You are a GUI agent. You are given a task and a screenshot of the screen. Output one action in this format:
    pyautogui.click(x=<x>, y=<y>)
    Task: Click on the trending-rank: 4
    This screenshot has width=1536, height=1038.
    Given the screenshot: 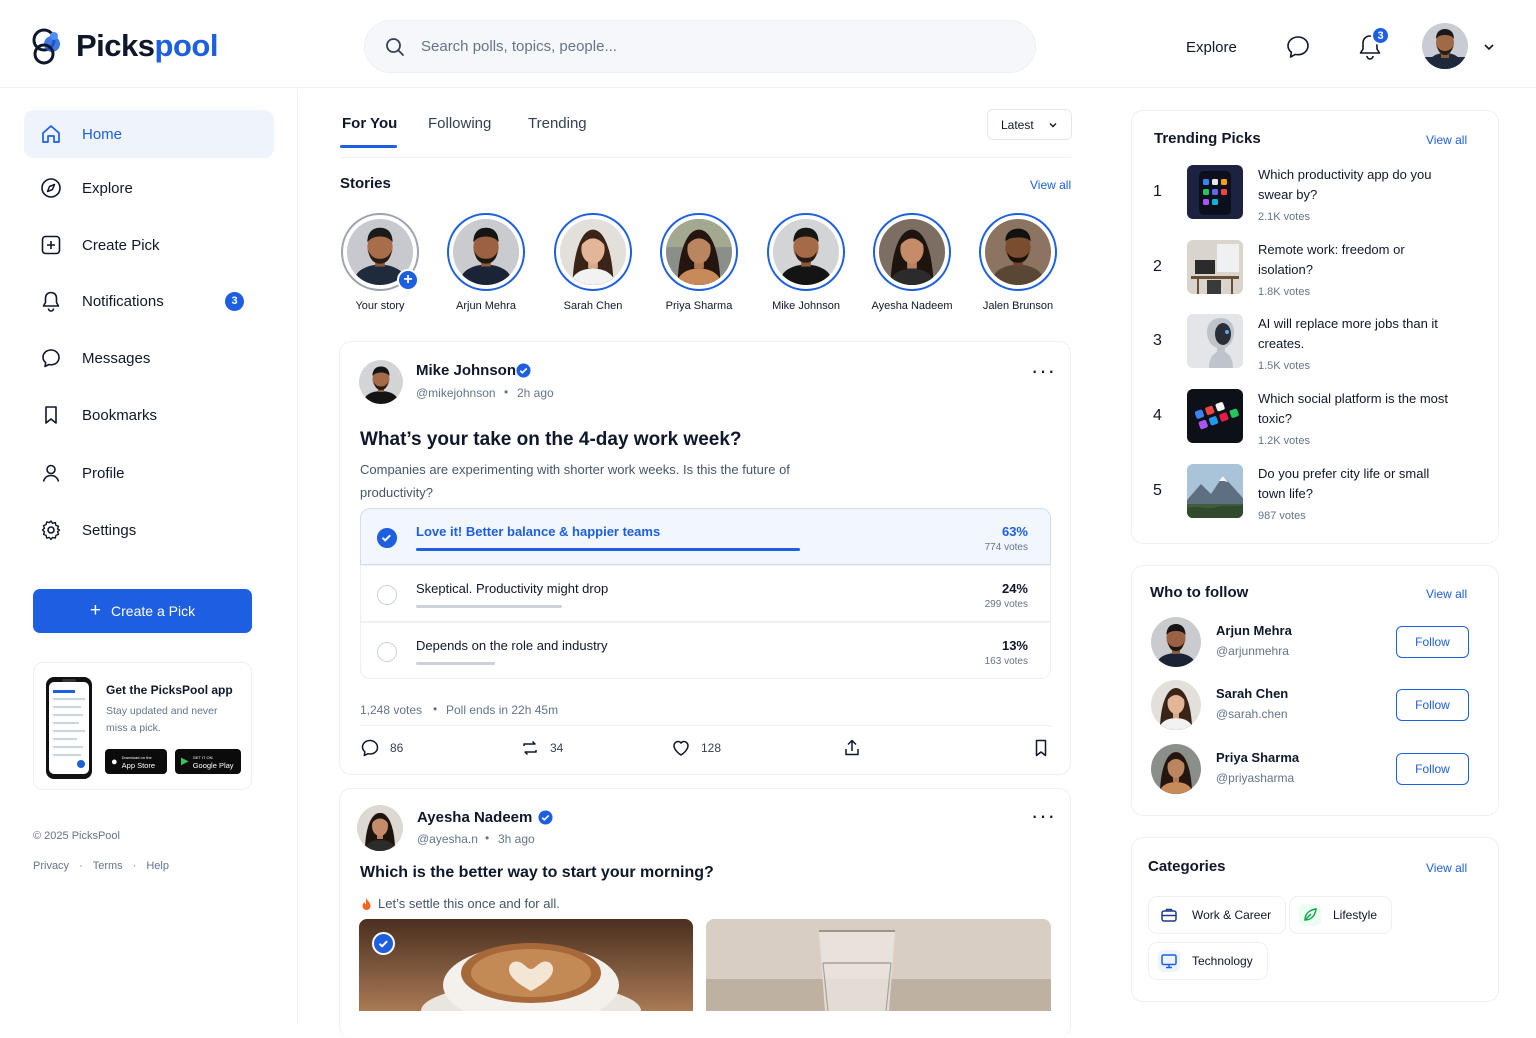 What is the action you would take?
    pyautogui.click(x=1157, y=415)
    